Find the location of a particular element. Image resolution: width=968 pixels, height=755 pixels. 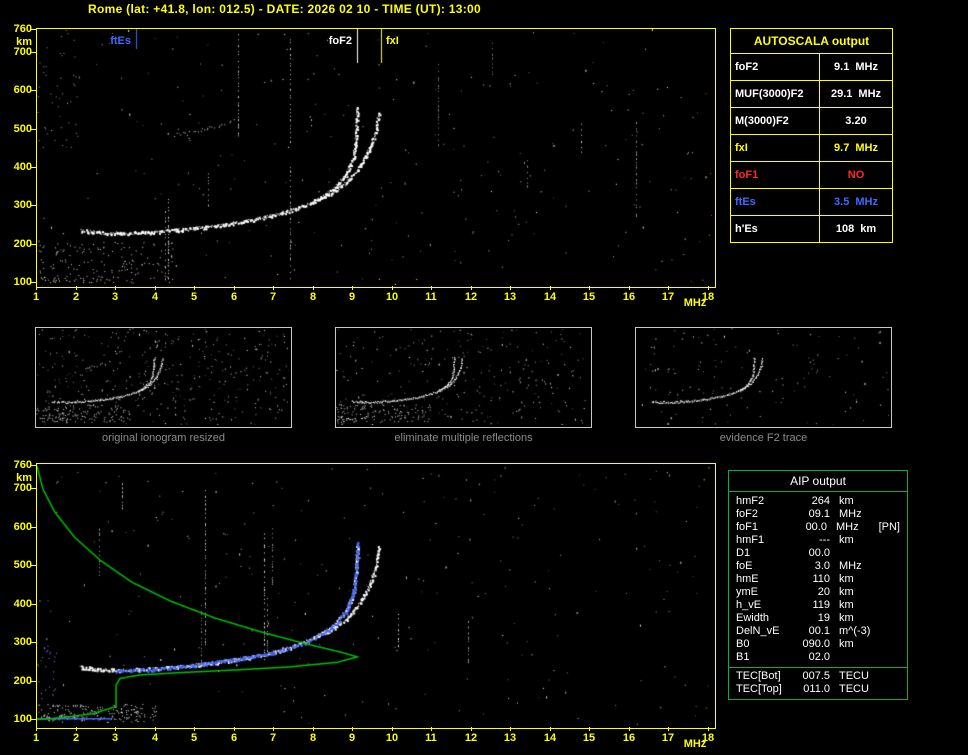

y-tick-label: 600 is located at coordinates (22, 527).